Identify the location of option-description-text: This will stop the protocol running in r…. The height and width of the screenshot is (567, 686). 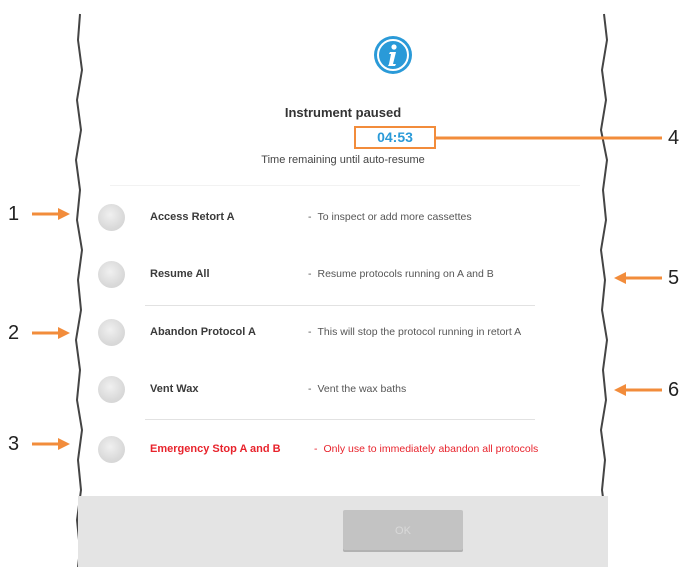
(419, 332).